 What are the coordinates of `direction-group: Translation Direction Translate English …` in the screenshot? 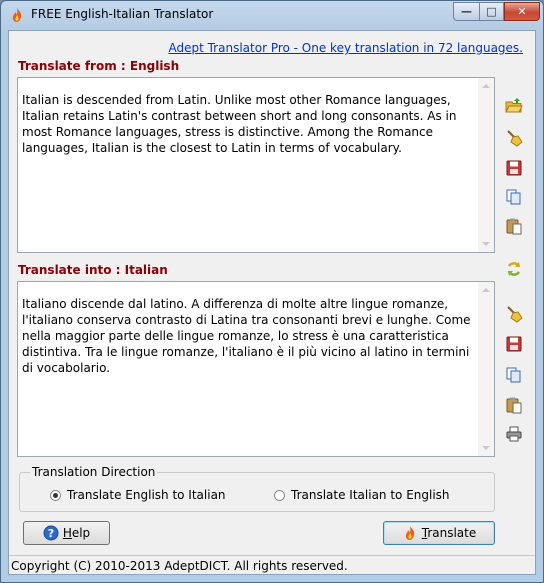 It's located at (257, 488).